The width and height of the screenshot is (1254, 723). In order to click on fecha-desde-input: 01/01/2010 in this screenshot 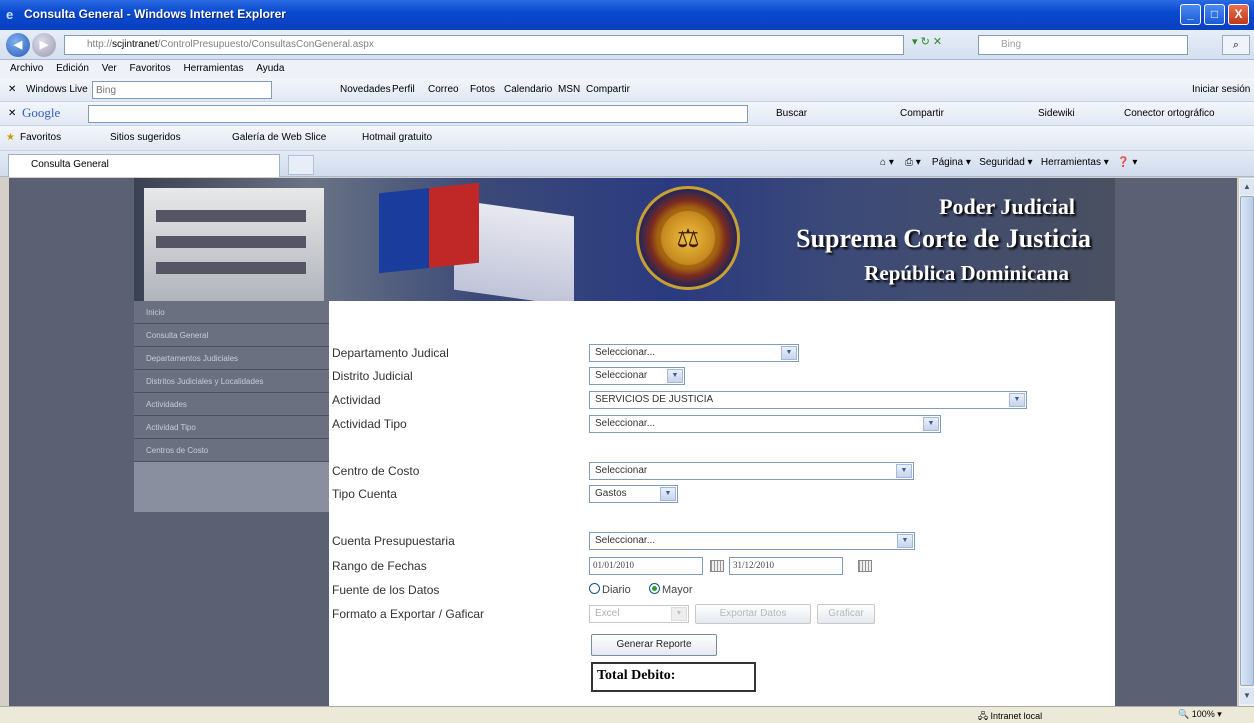, I will do `click(646, 566)`.